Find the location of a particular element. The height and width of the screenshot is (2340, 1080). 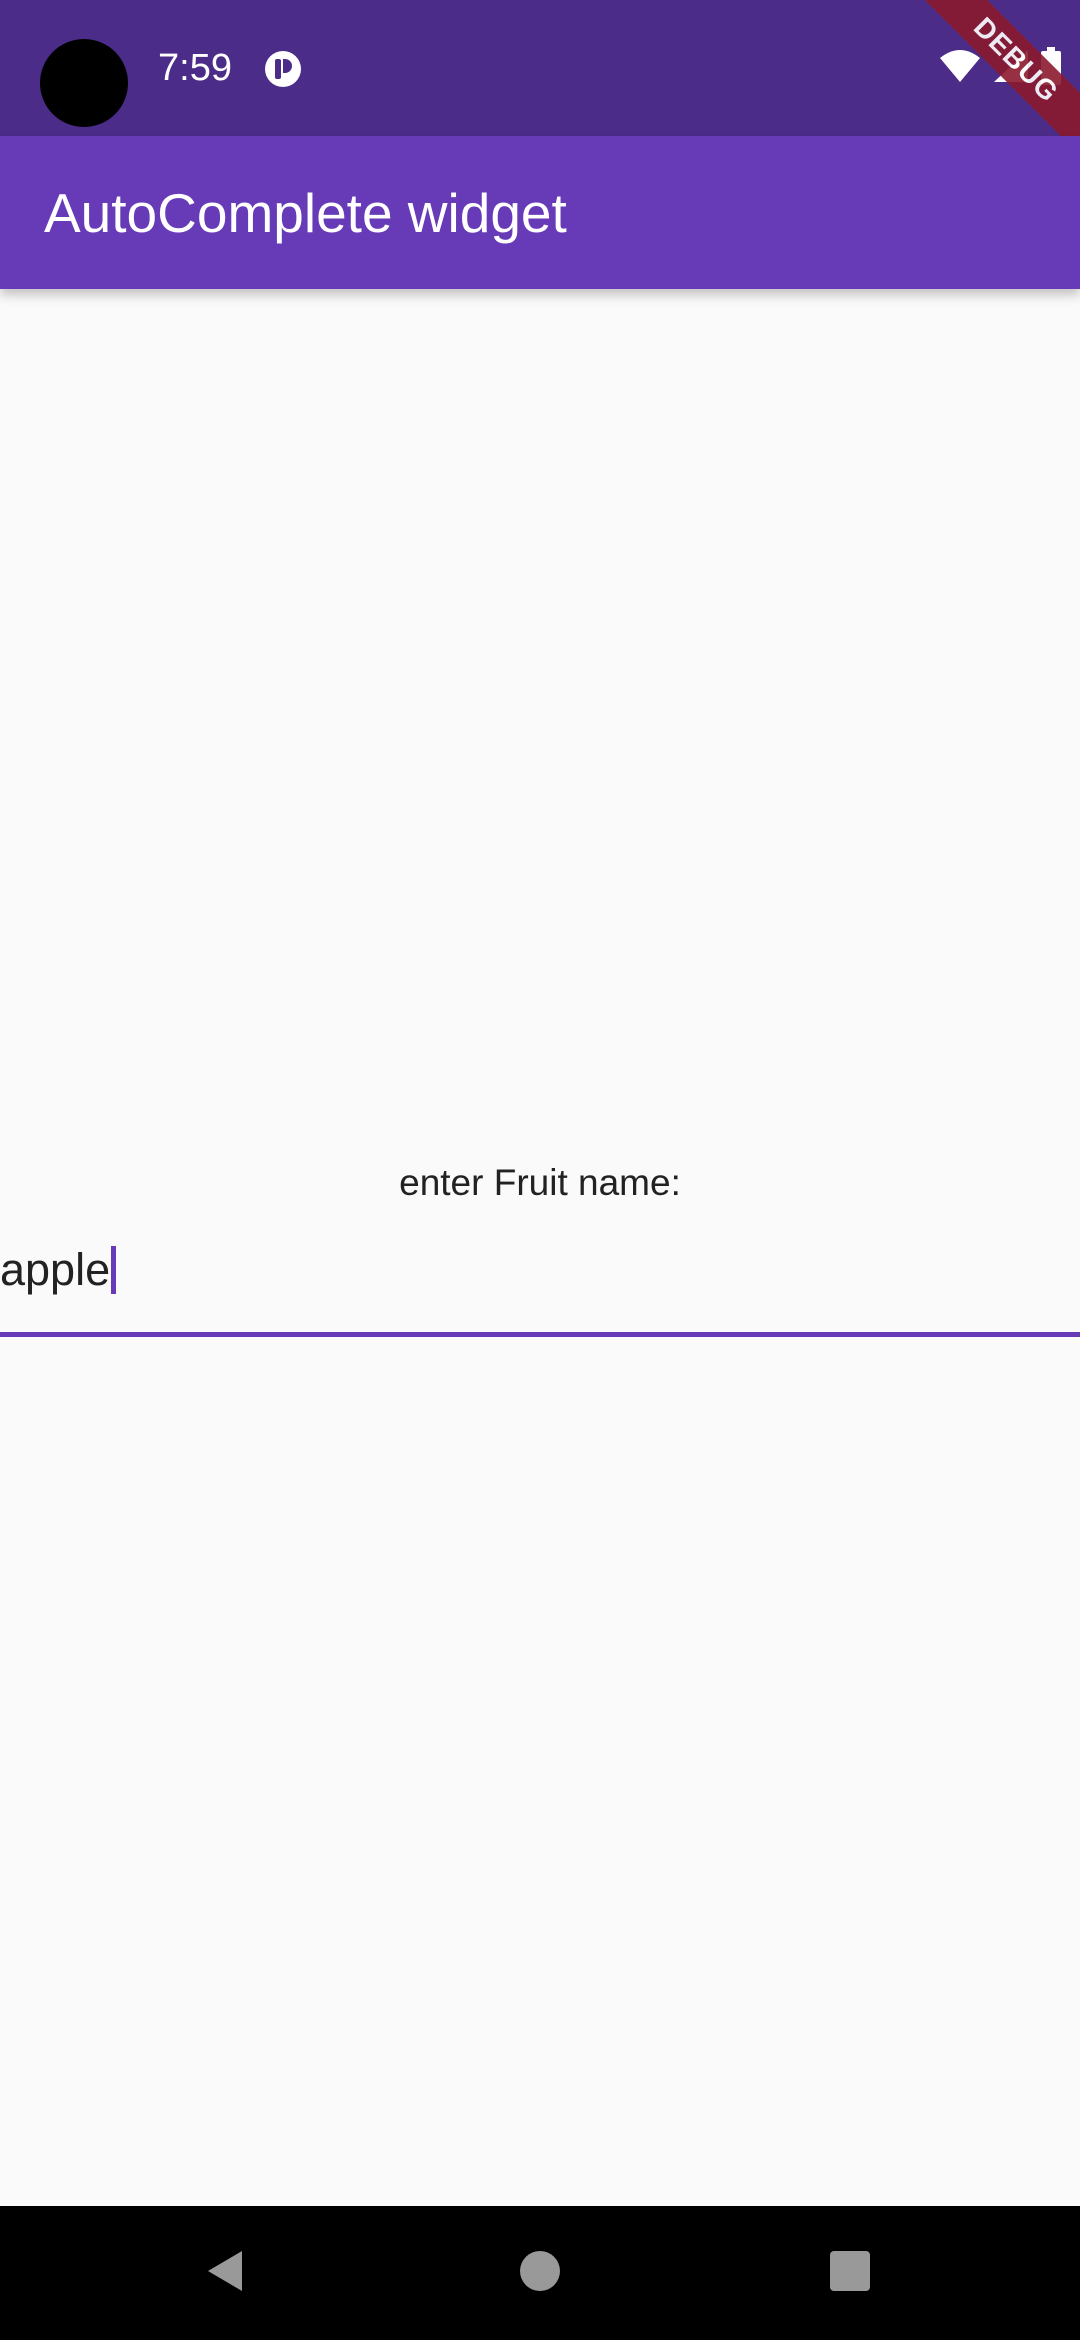

text-cursor is located at coordinates (114, 1270).